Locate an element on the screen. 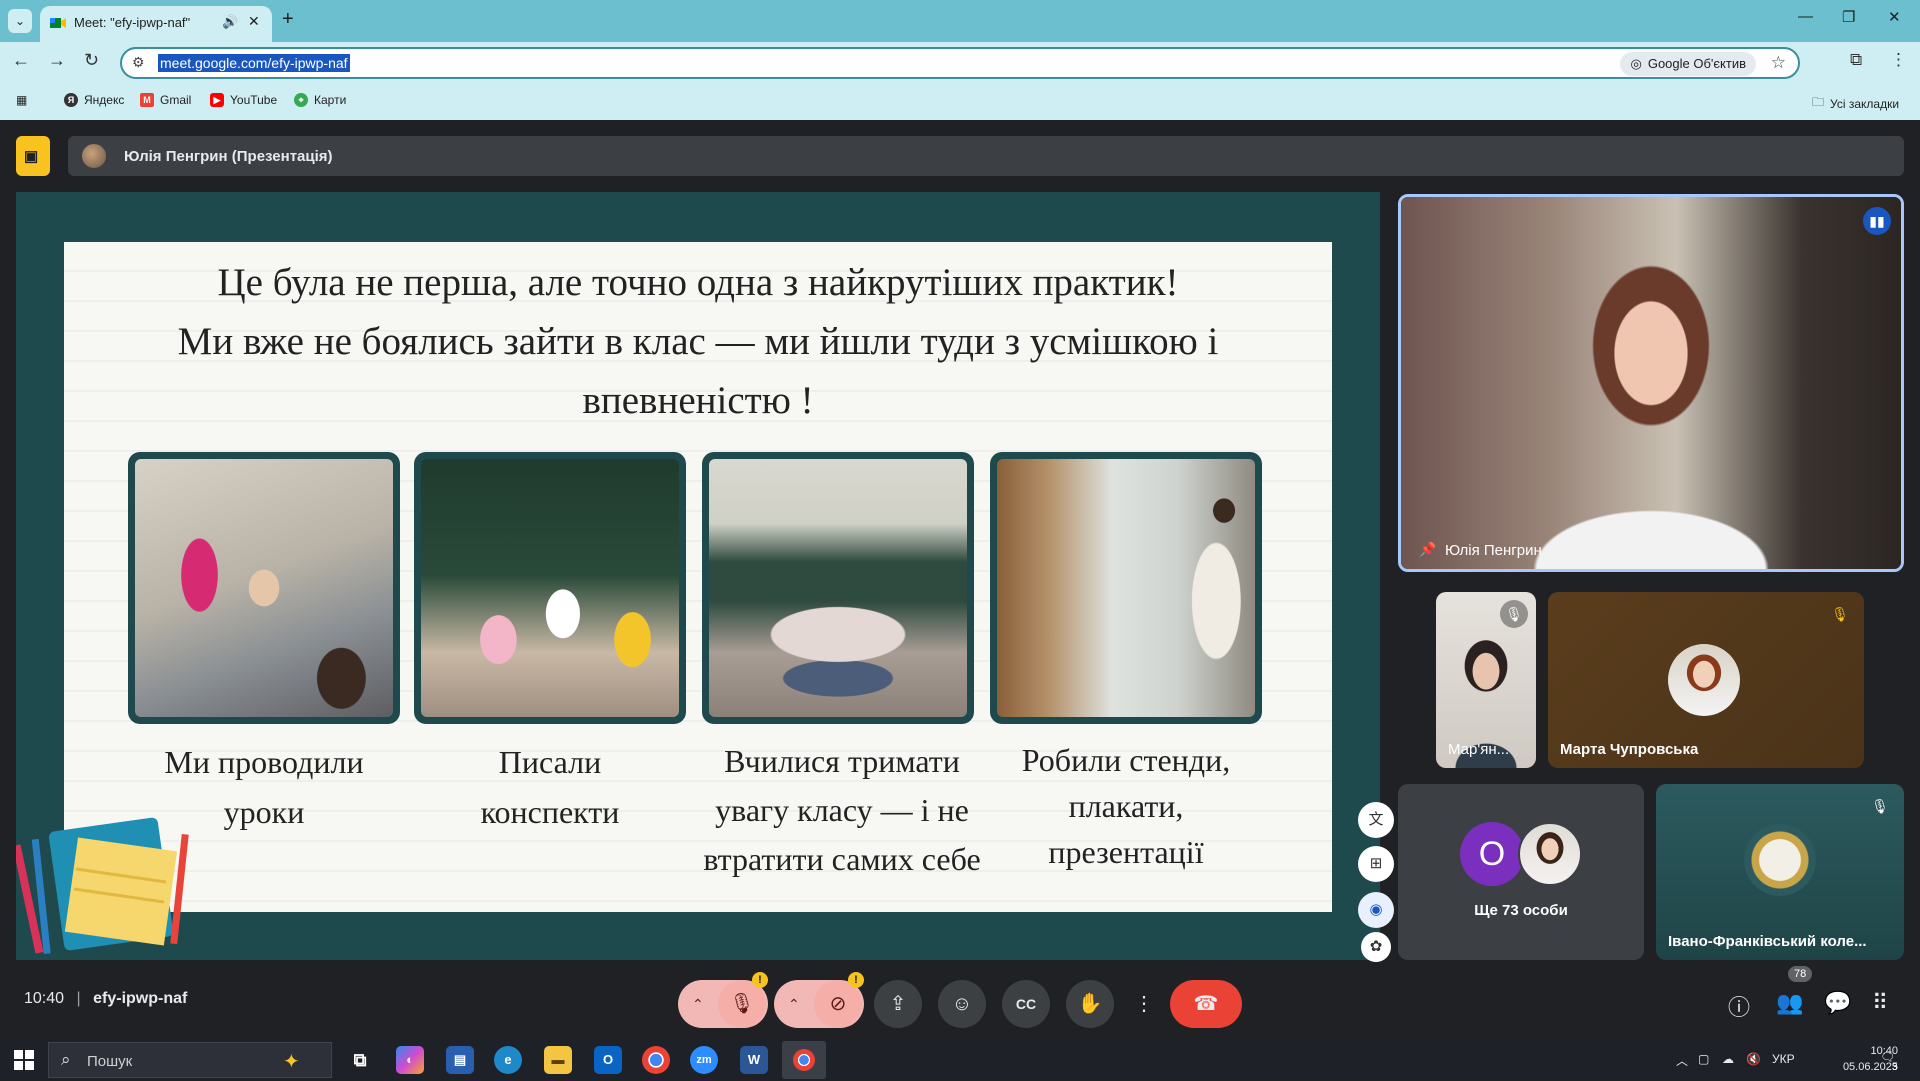 This screenshot has height=1081, width=1920. mic-warning-badge: ! is located at coordinates (760, 980).